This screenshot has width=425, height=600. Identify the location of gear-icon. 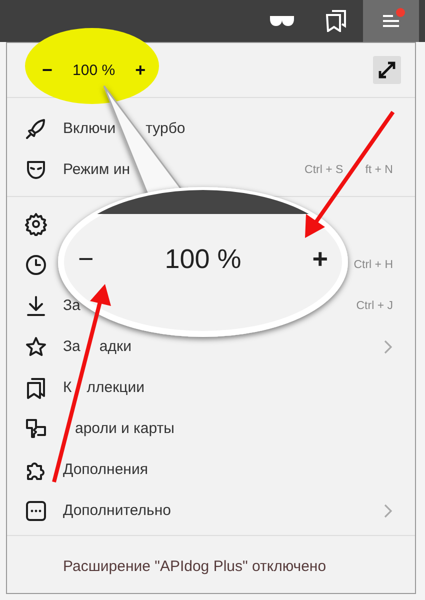
(36, 224).